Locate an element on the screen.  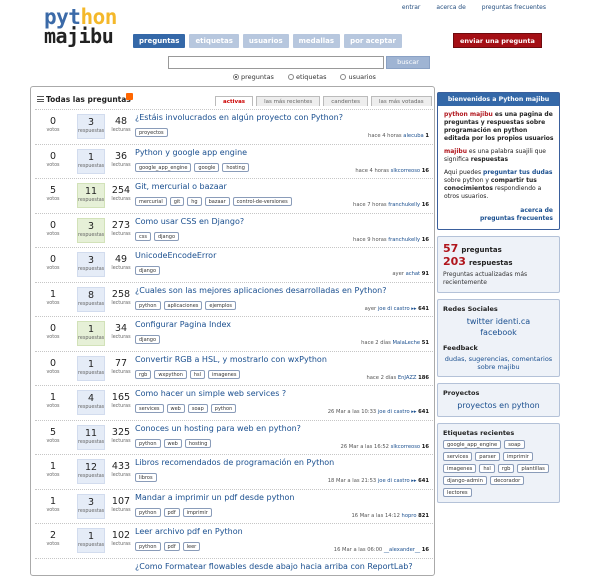
question-tag: css is located at coordinates (143, 236).